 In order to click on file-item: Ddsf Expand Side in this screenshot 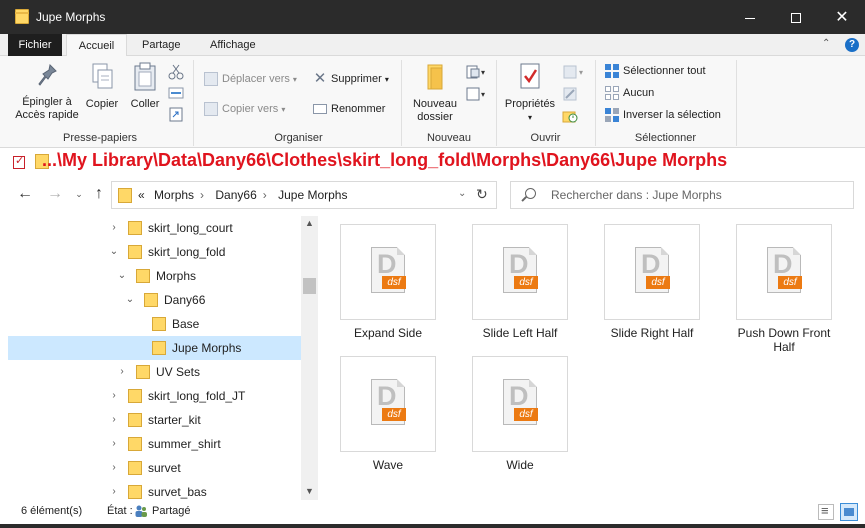, I will do `click(385, 281)`.